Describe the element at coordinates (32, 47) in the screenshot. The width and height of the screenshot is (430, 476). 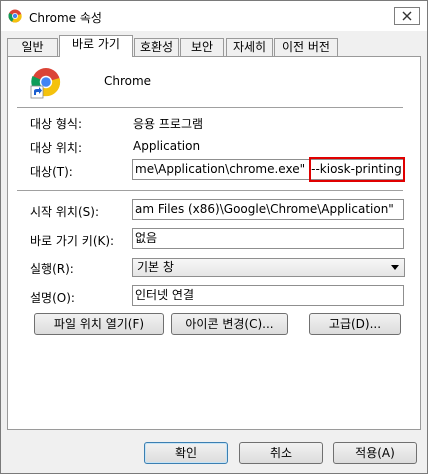
I see `tab-general: 일반` at that location.